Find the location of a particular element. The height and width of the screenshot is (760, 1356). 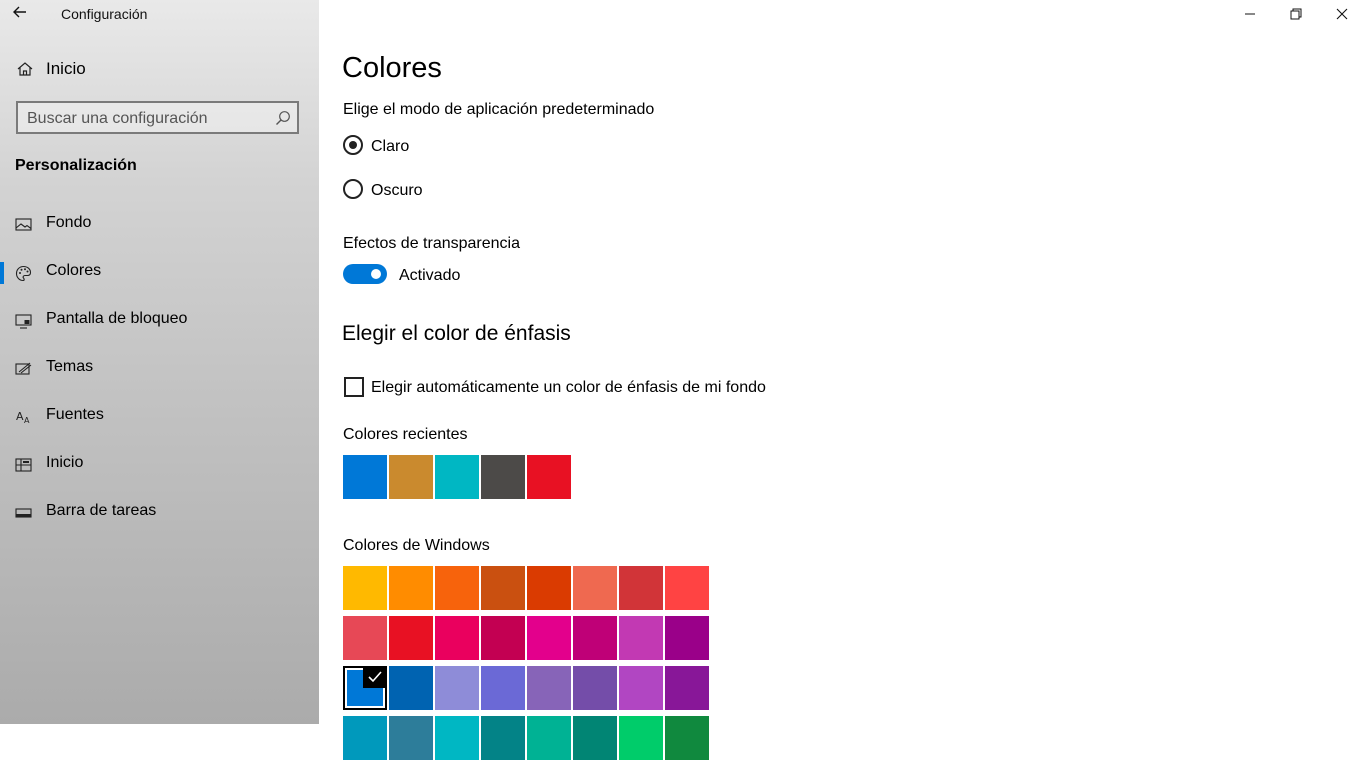

sidebar-item-label: Inicio is located at coordinates (65, 462).